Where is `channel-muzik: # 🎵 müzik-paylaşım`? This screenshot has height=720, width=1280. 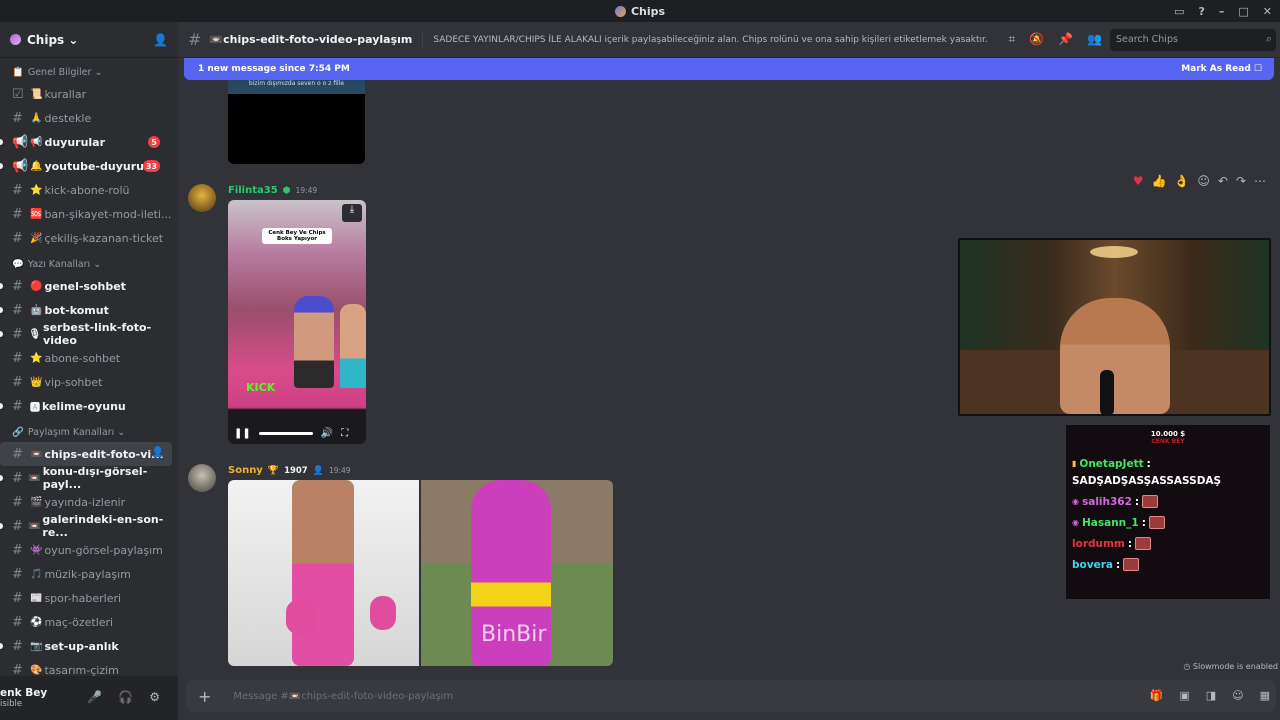
channel-muzik: # 🎵 müzik-paylaşım is located at coordinates (86, 574).